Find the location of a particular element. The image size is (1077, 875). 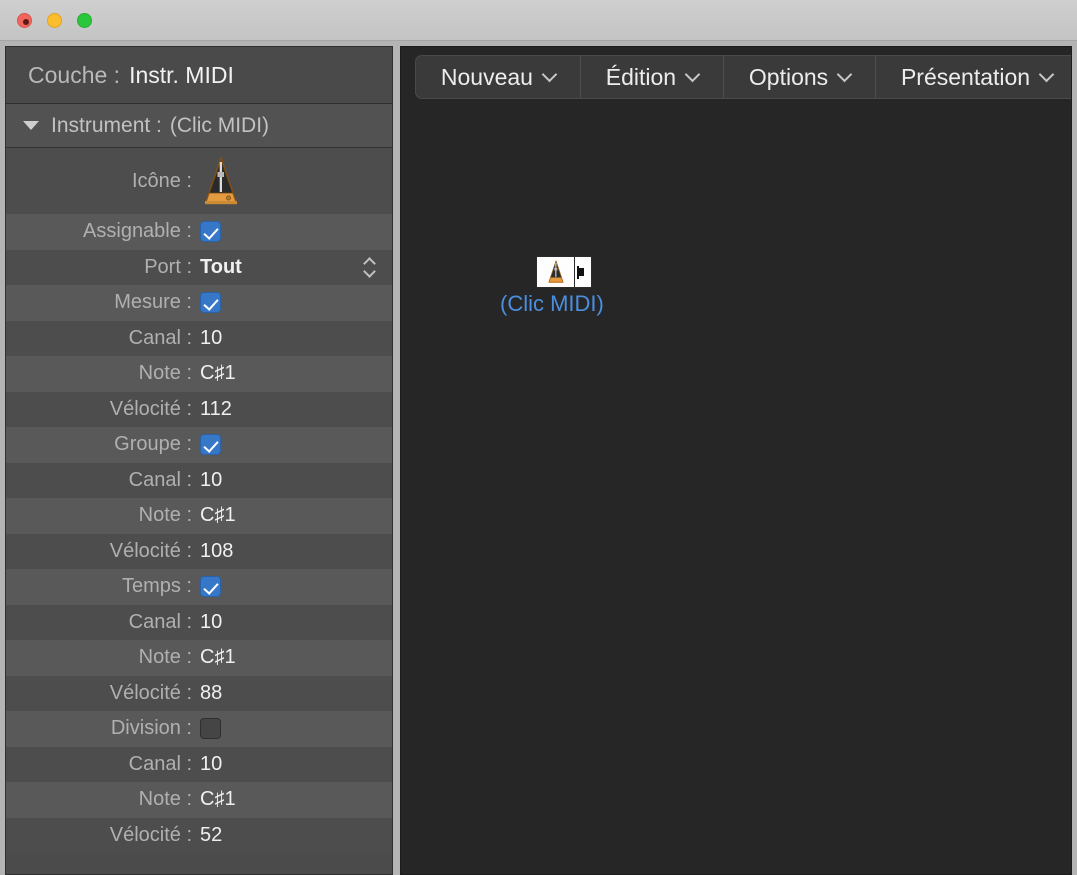

object-icon-cell is located at coordinates (556, 272).